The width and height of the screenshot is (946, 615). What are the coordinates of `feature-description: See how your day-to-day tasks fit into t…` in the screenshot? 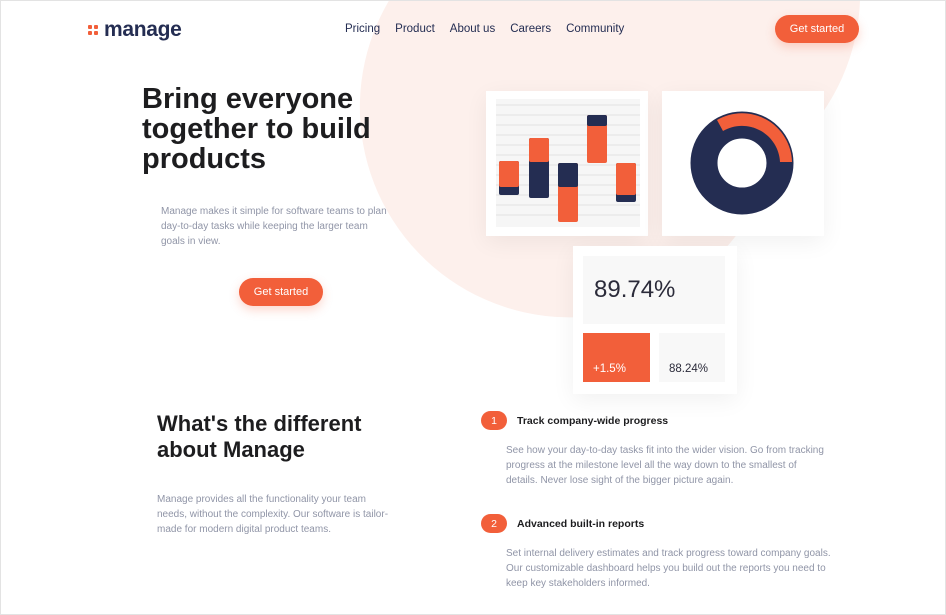 It's located at (665, 465).